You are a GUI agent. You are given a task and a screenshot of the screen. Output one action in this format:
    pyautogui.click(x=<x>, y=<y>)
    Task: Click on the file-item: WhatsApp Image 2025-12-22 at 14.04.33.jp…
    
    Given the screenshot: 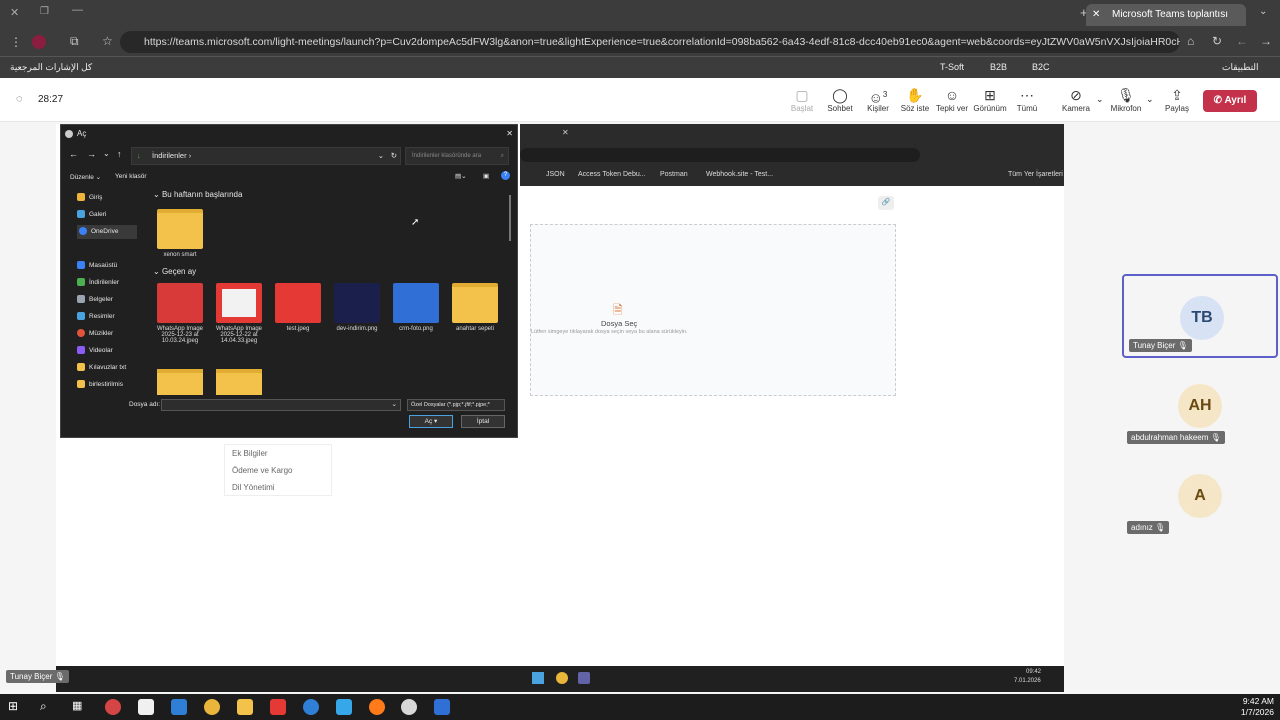 What is the action you would take?
    pyautogui.click(x=239, y=313)
    